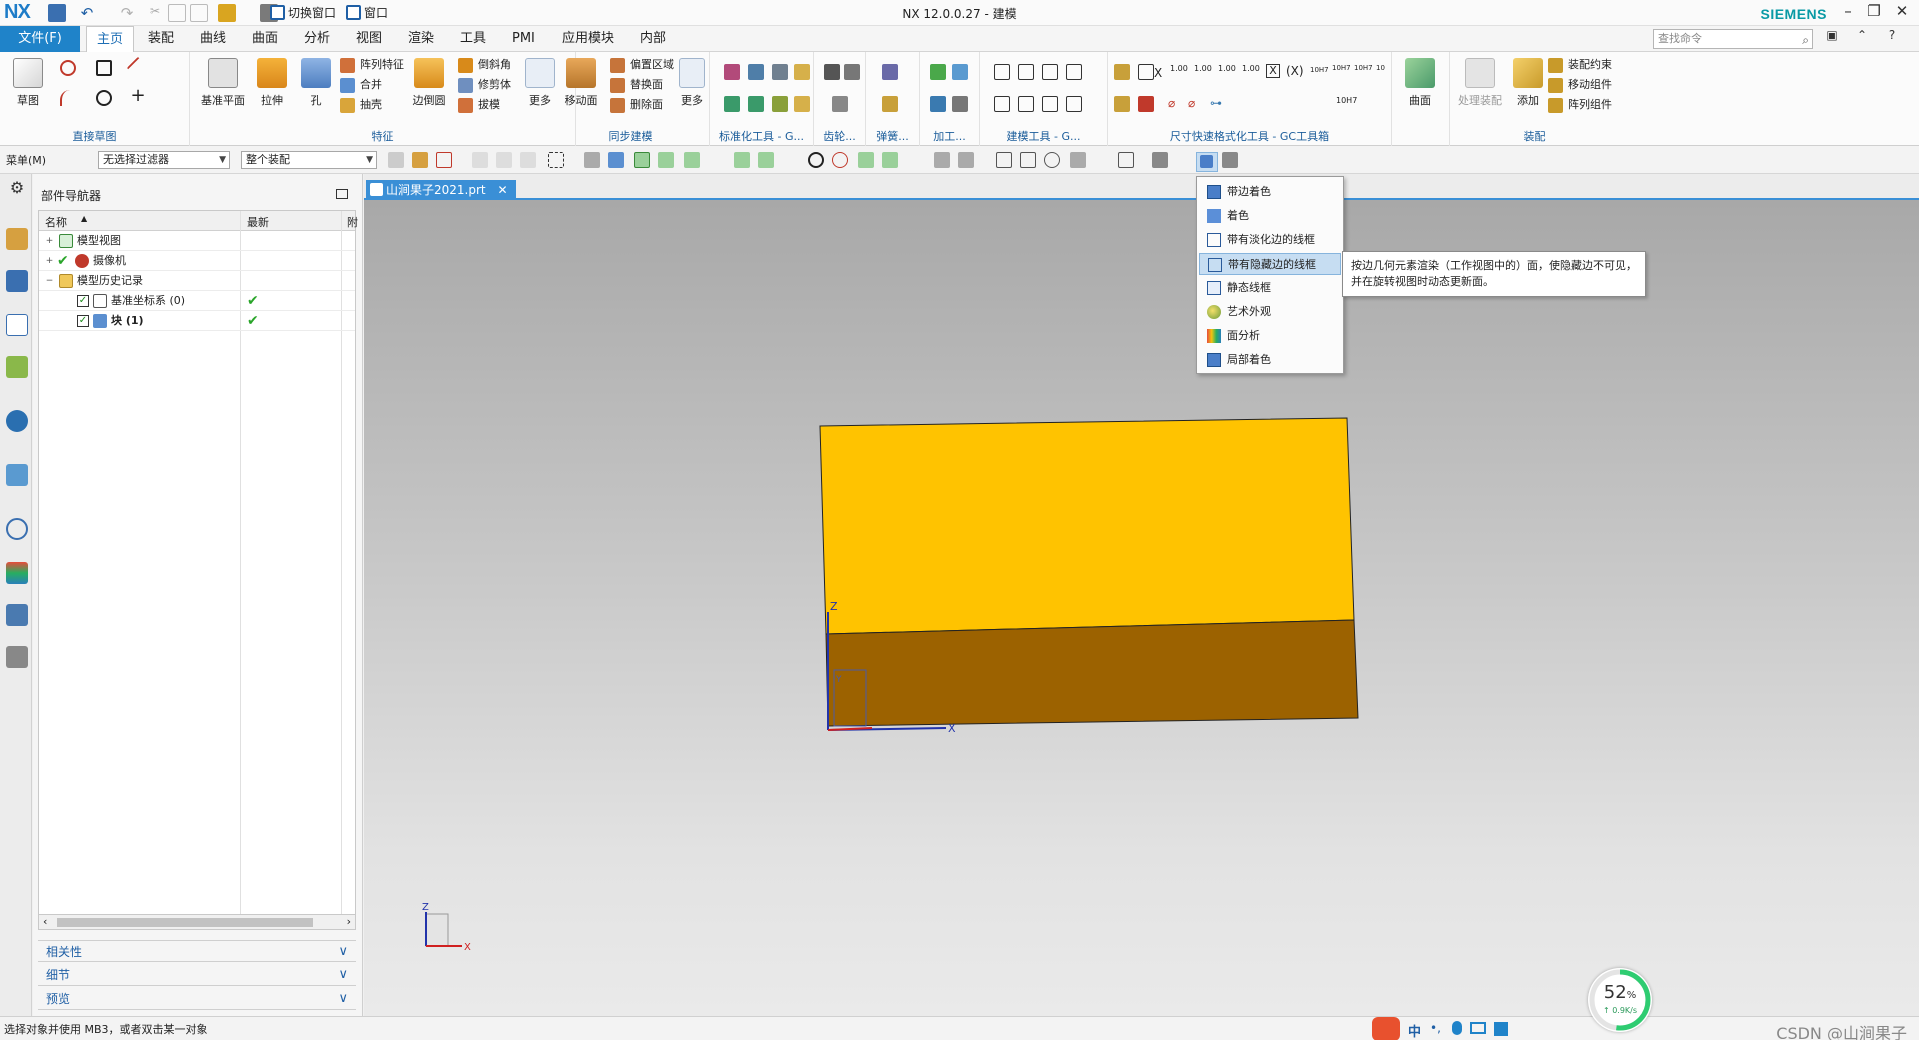 The image size is (1919, 1040). Describe the element at coordinates (1270, 312) in the screenshot. I see `menu-item-studio: 艺术外观` at that location.